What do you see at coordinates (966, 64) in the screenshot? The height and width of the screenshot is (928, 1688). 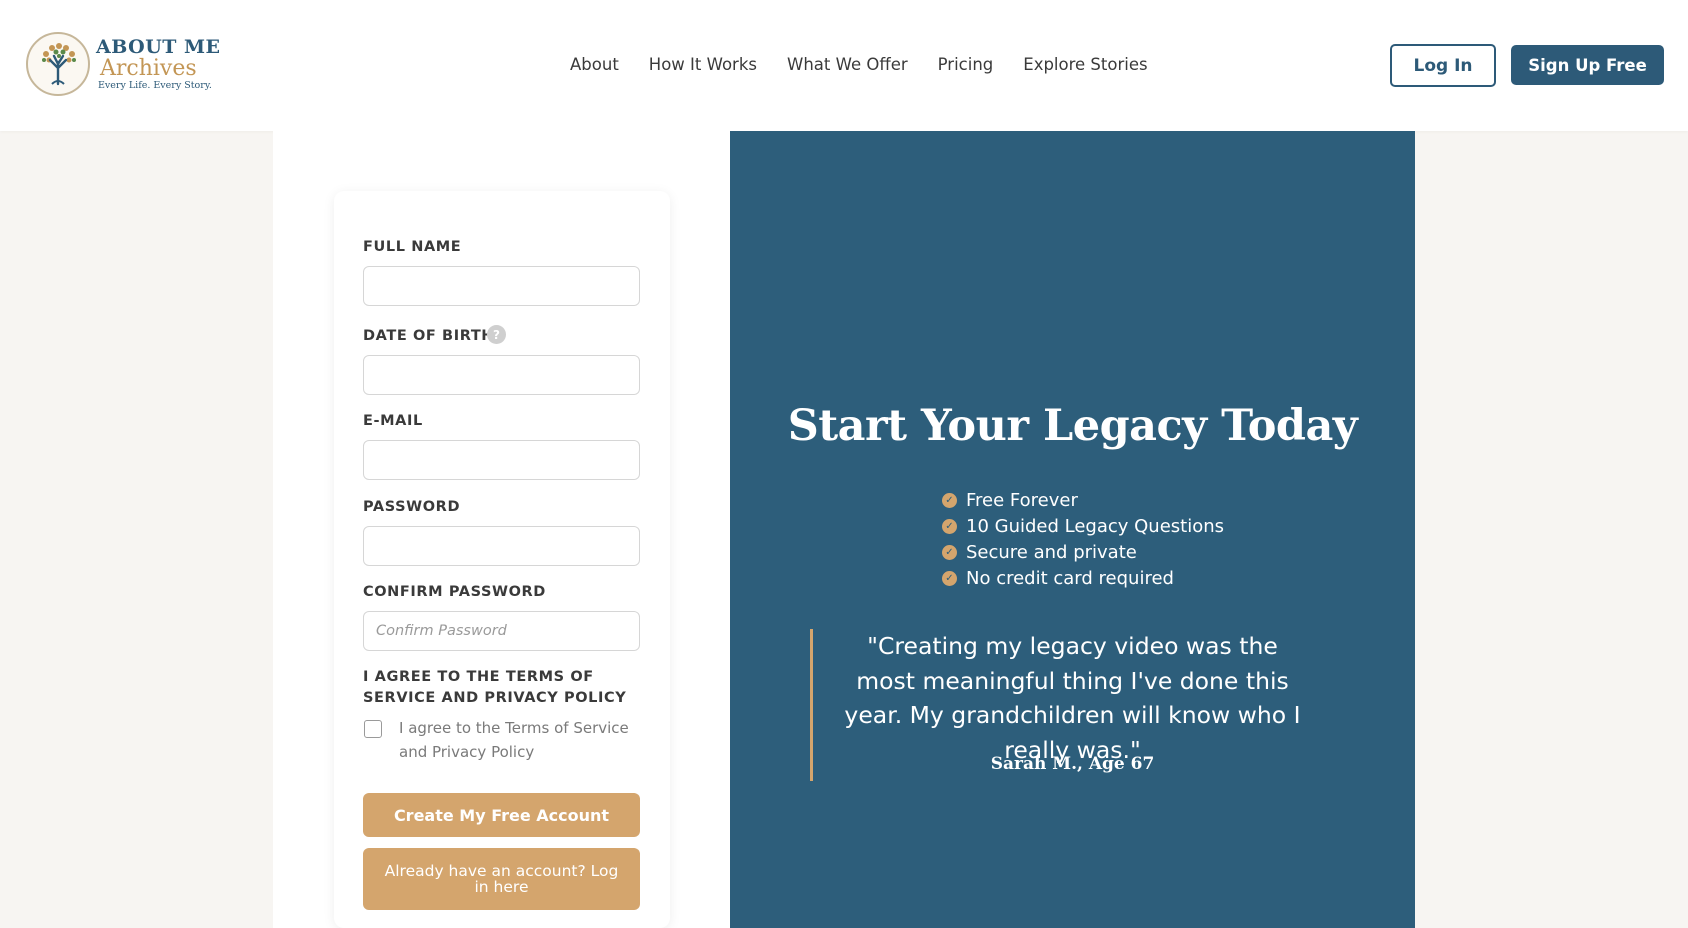 I see `nav-pricing: Pricing` at bounding box center [966, 64].